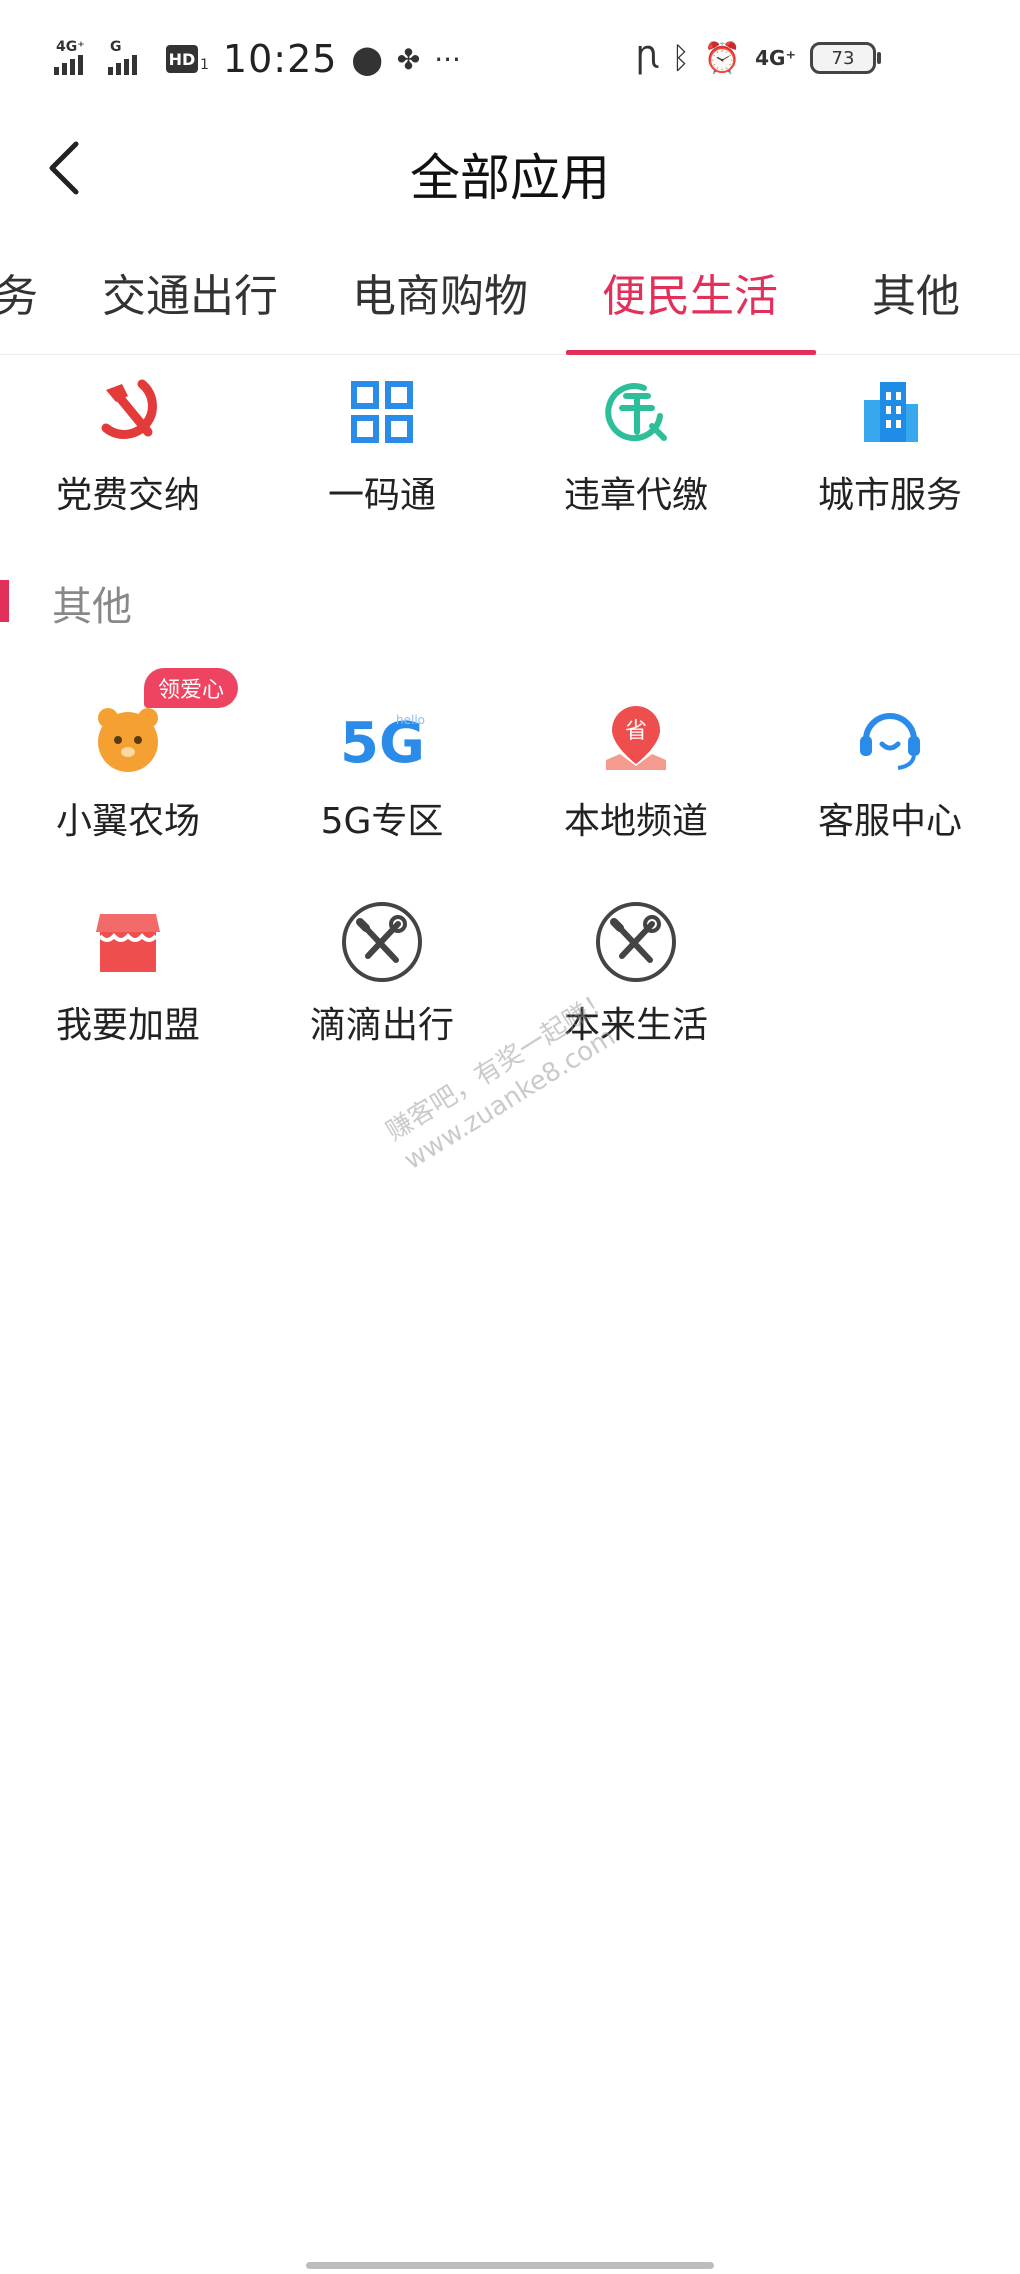 This screenshot has width=1020, height=2274. I want to click on tab-transport: 交通出行, so click(190, 292).